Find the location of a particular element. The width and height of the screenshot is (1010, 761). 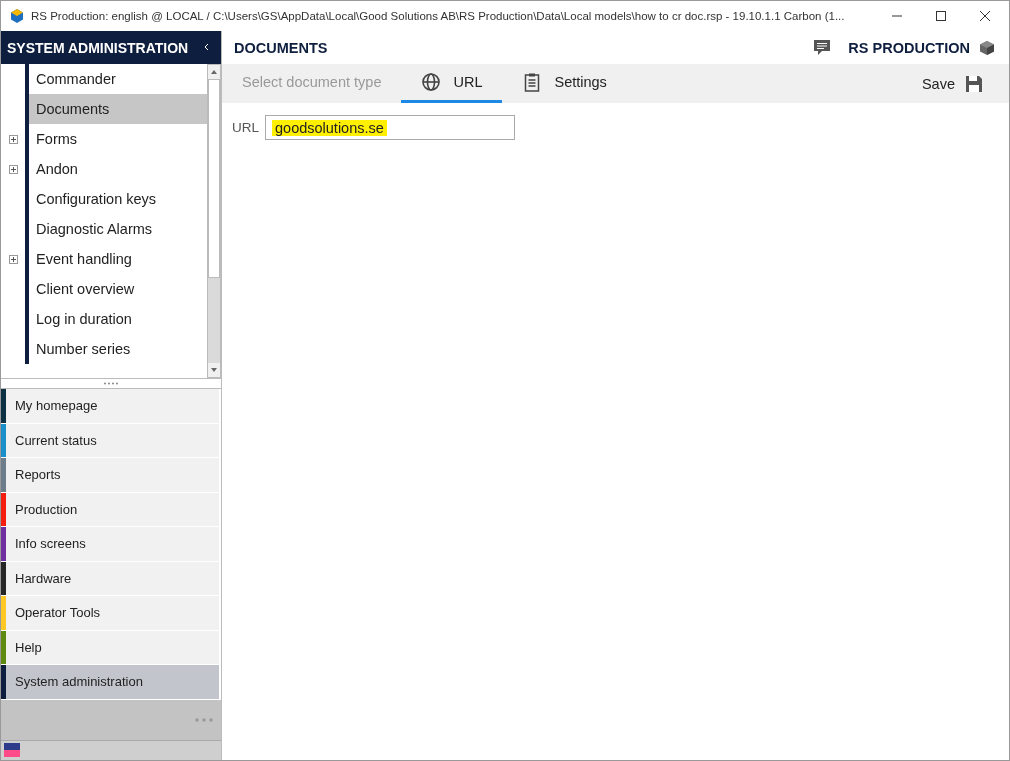

scrollbar is located at coordinates (214, 221).